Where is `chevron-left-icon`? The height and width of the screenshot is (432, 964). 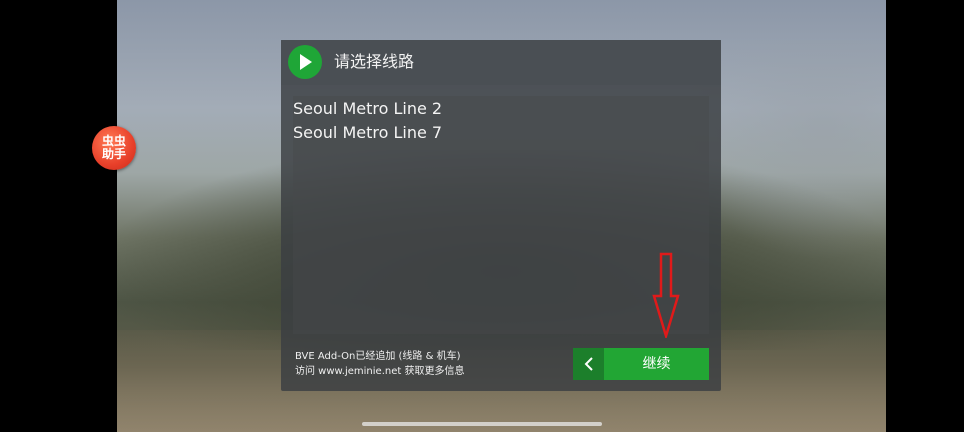
chevron-left-icon is located at coordinates (588, 364).